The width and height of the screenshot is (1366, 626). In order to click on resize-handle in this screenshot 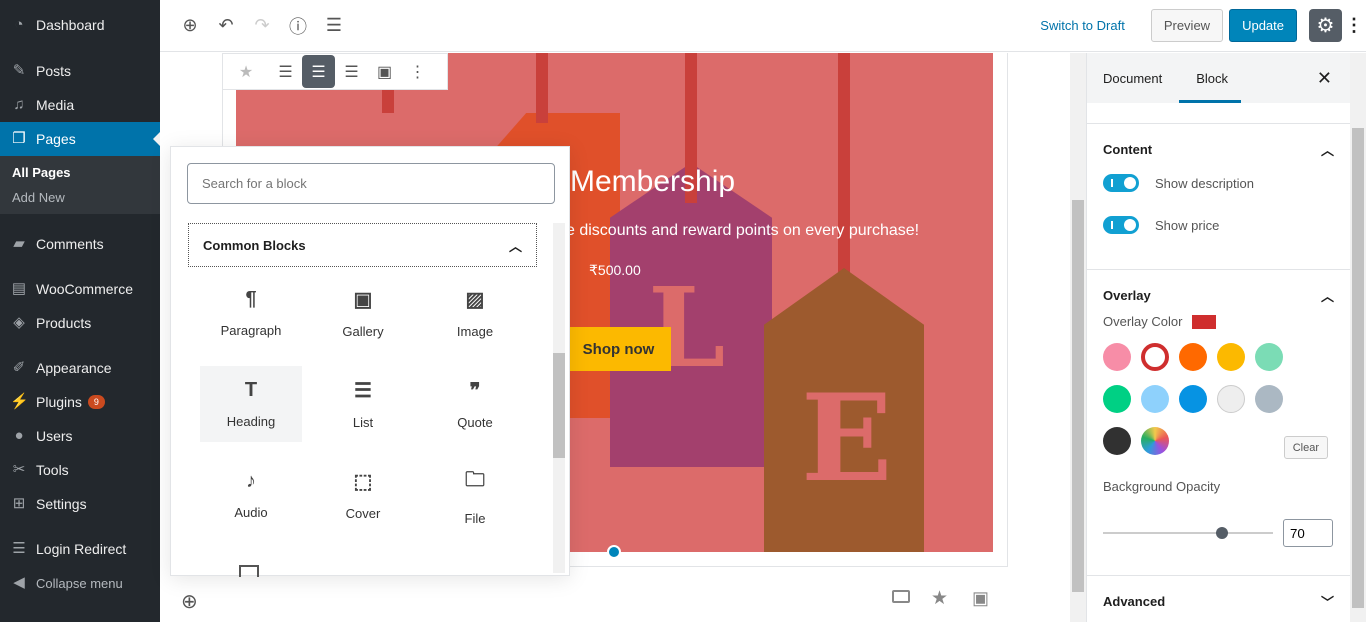, I will do `click(614, 552)`.